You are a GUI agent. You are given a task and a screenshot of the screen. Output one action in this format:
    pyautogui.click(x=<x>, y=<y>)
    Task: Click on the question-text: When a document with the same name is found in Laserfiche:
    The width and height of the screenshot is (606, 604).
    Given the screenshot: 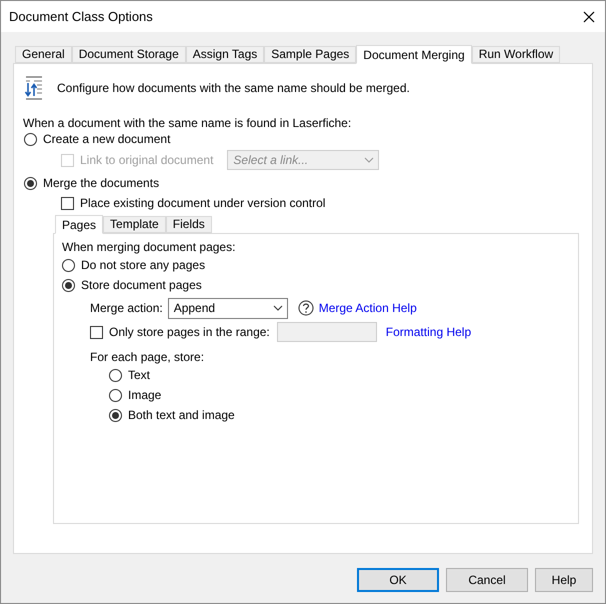 What is the action you would take?
    pyautogui.click(x=187, y=122)
    